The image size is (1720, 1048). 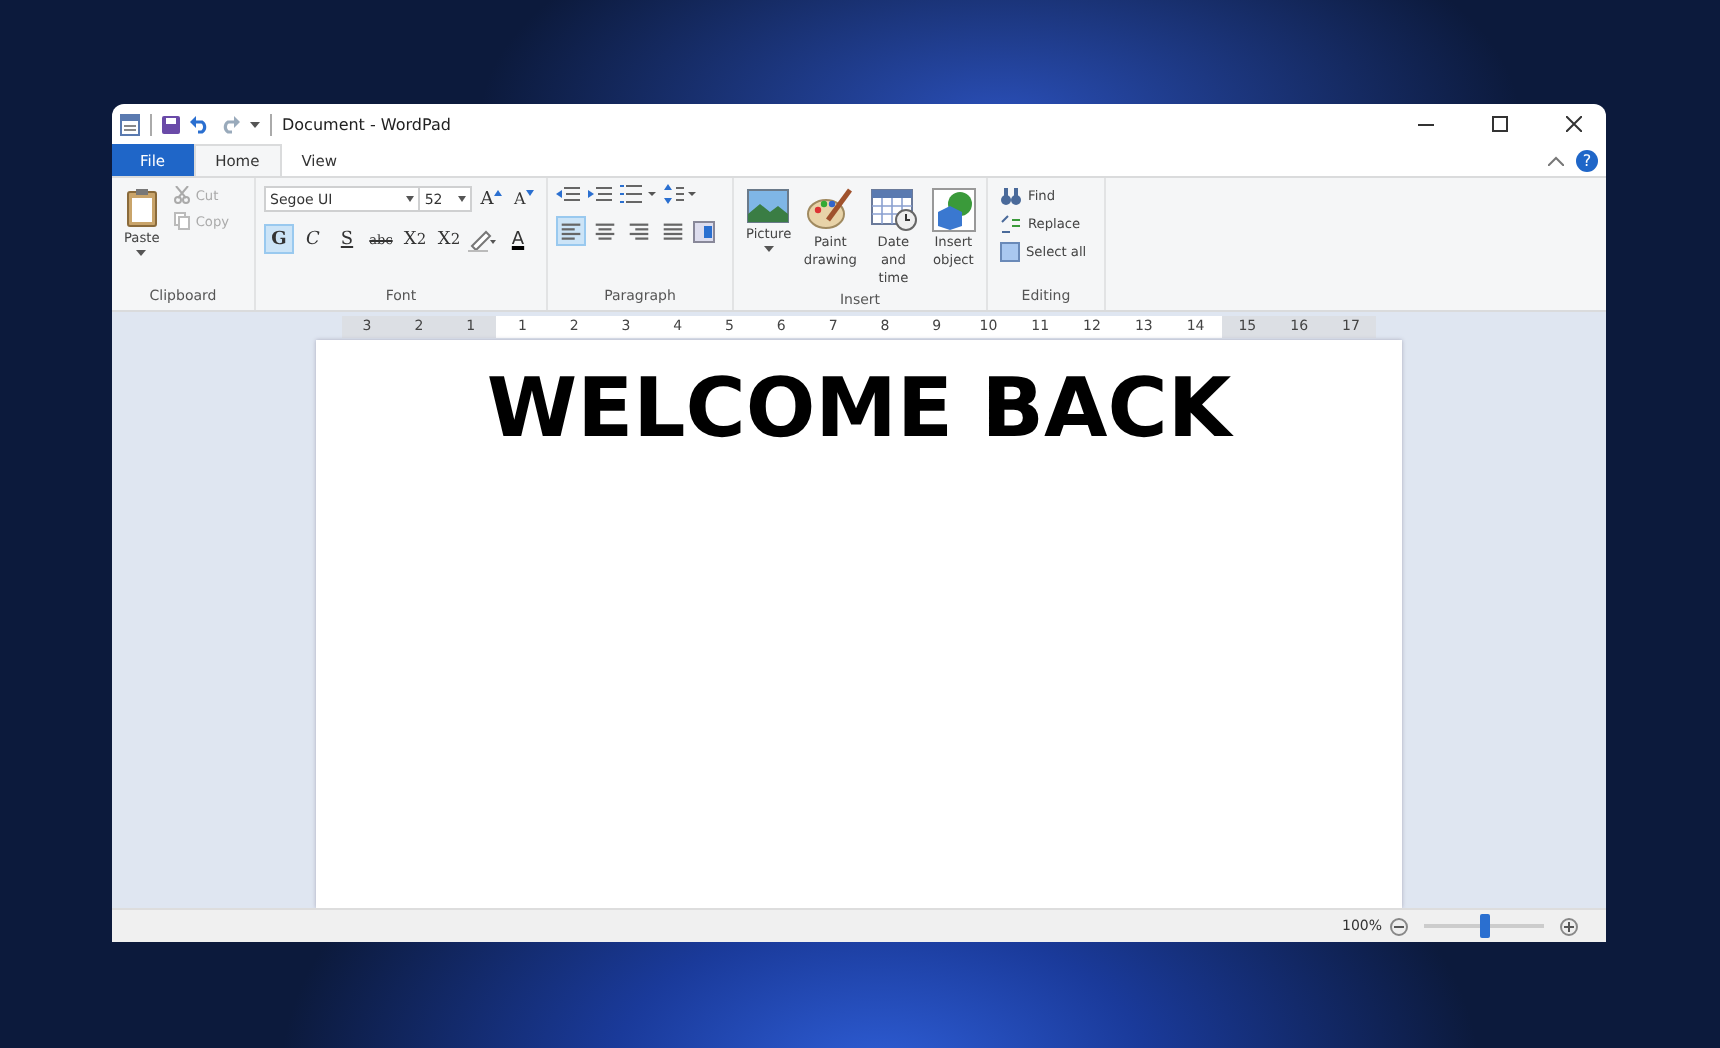 What do you see at coordinates (859, 408) in the screenshot?
I see `document-text: WELCOME BACK` at bounding box center [859, 408].